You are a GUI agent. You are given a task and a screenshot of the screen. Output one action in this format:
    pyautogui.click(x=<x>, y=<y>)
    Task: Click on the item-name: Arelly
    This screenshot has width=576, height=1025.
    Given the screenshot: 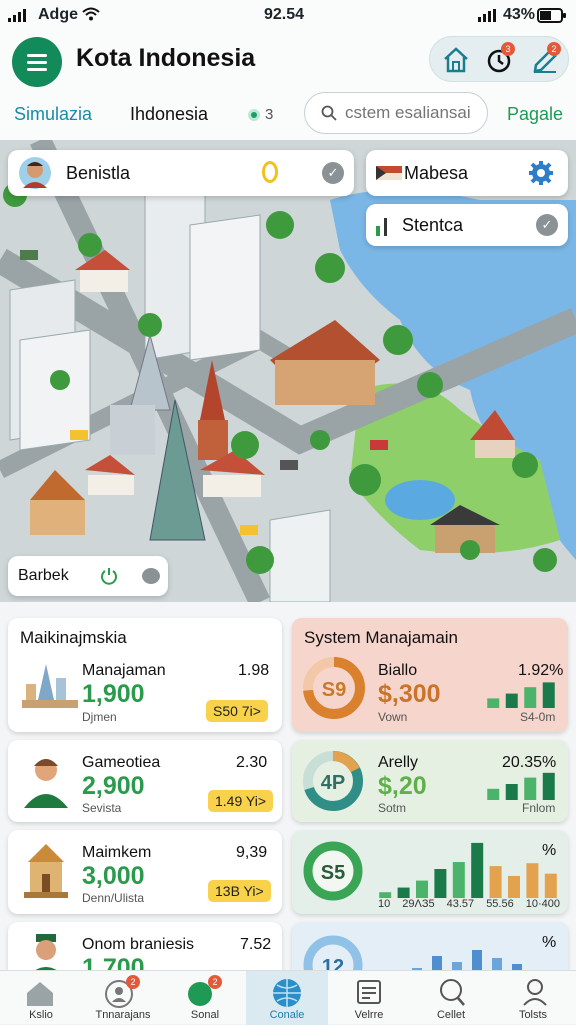 What is the action you would take?
    pyautogui.click(x=398, y=762)
    